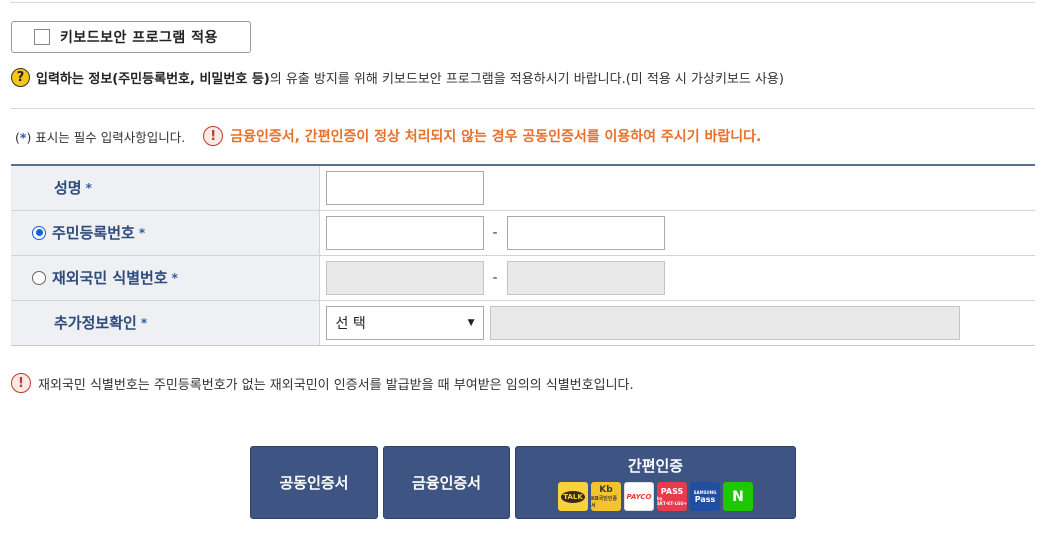 This screenshot has height=537, width=1058. Describe the element at coordinates (404, 277) in the screenshot. I see `overseas-id-front-input` at that location.